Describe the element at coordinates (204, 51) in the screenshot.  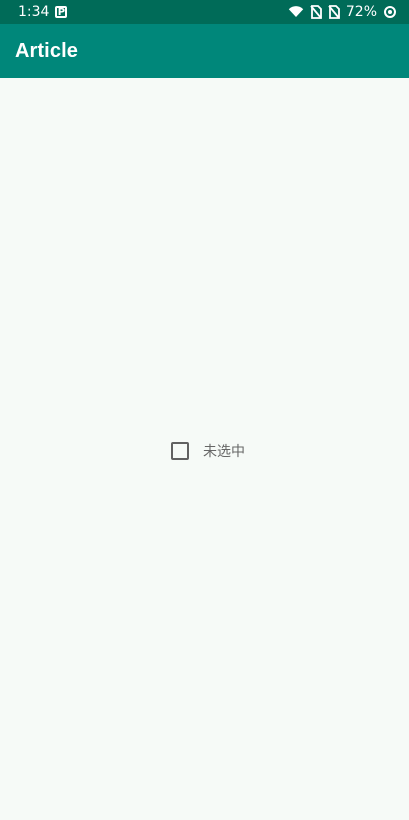
I see `app-bar: Article` at that location.